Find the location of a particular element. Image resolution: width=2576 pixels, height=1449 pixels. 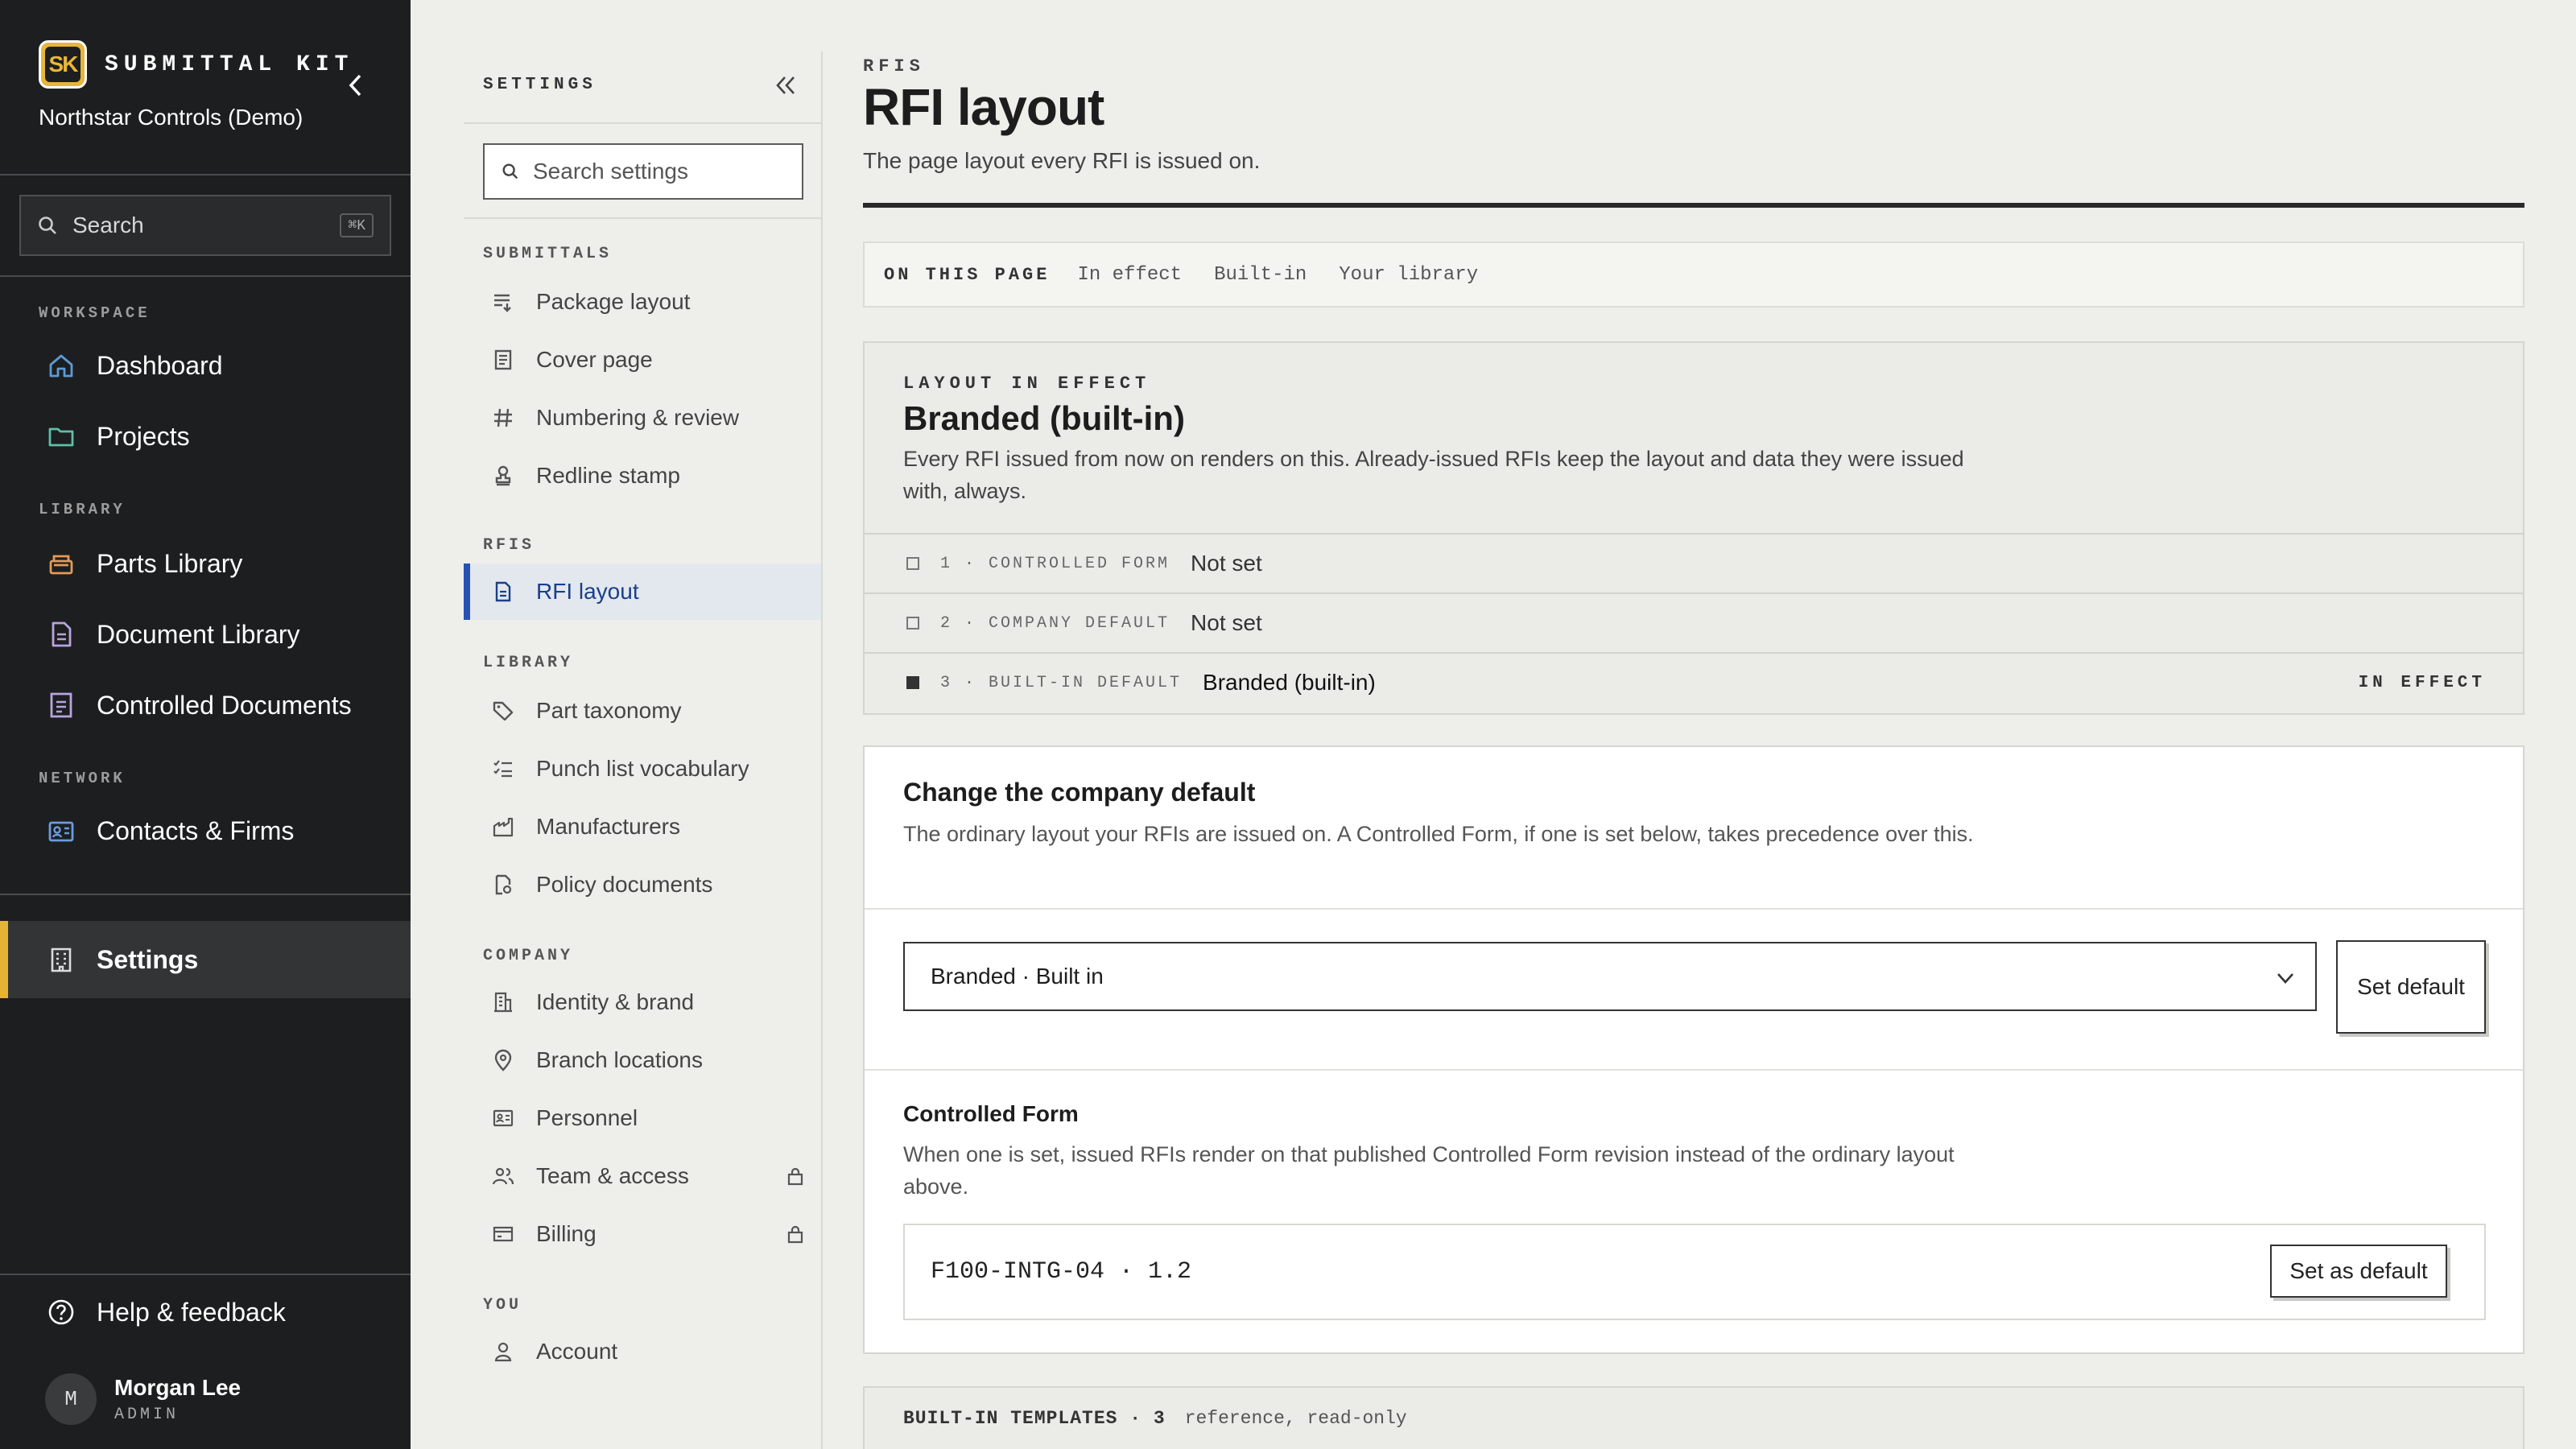

sidebar-item-projects: Projects is located at coordinates (205, 436).